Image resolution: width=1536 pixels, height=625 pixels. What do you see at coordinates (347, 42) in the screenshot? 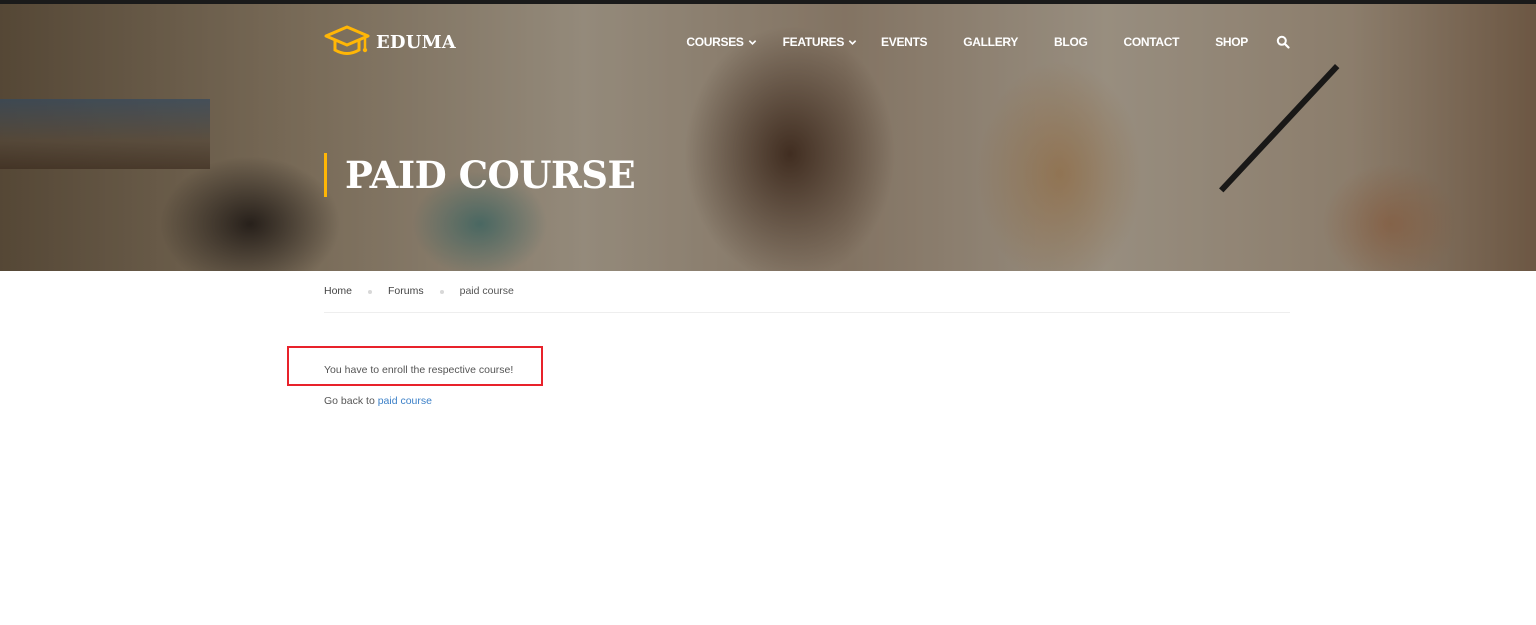
I see `graduation-cap-icon` at bounding box center [347, 42].